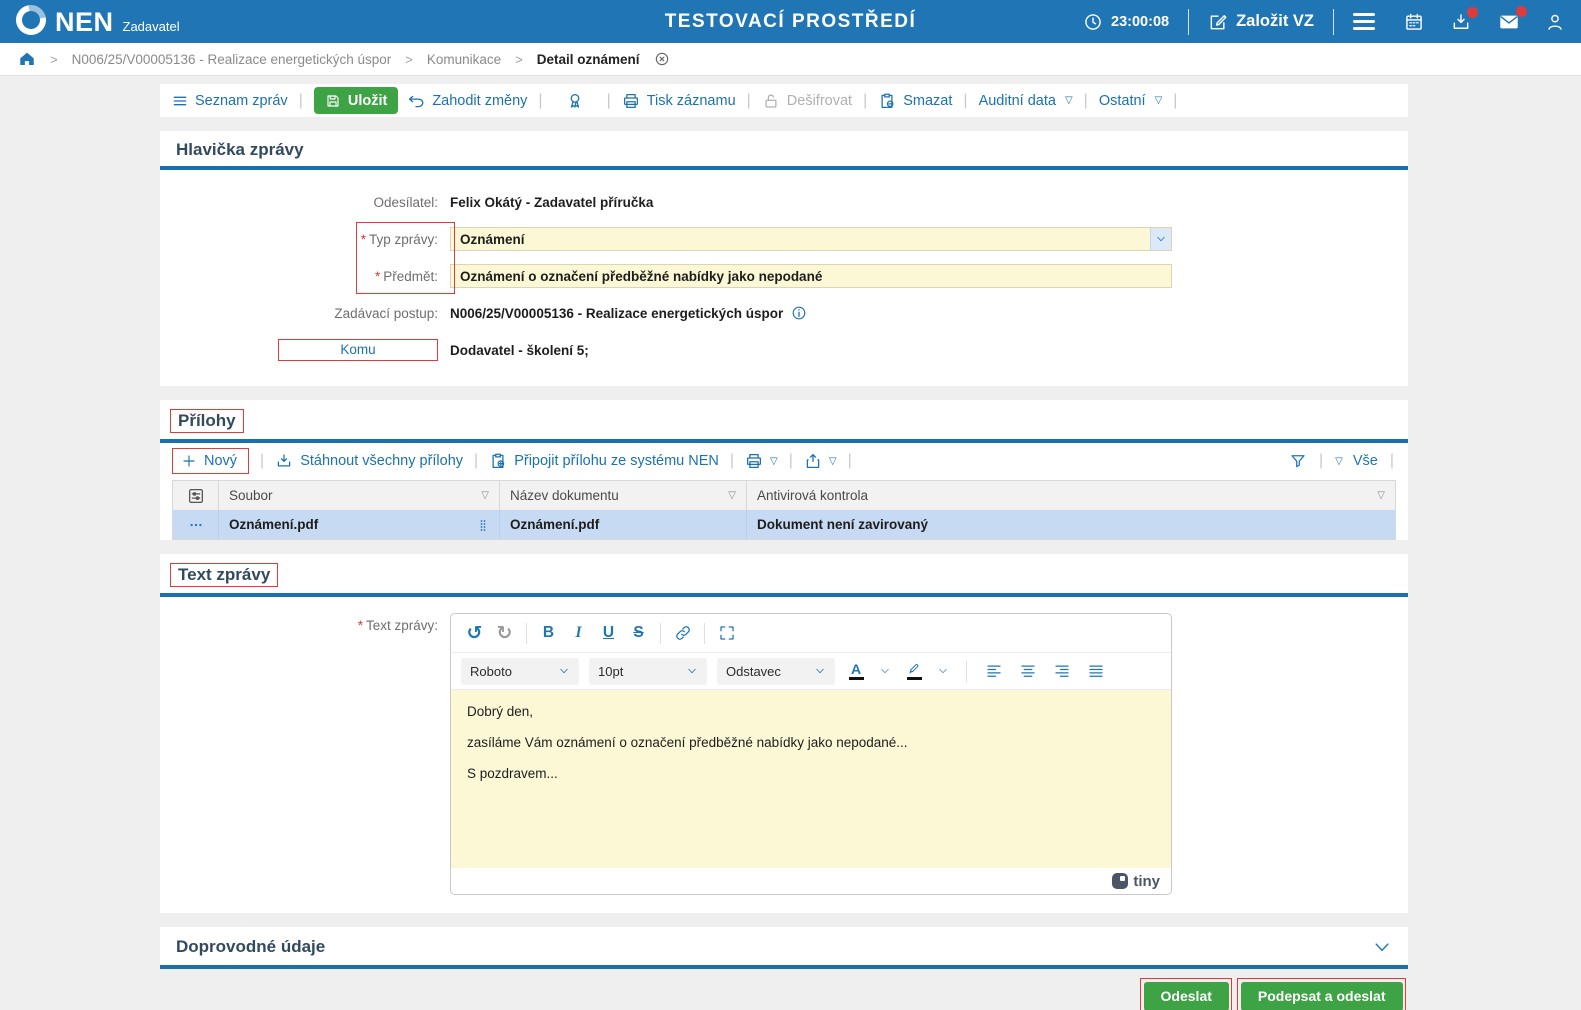  I want to click on clipboard-delete-icon, so click(887, 100).